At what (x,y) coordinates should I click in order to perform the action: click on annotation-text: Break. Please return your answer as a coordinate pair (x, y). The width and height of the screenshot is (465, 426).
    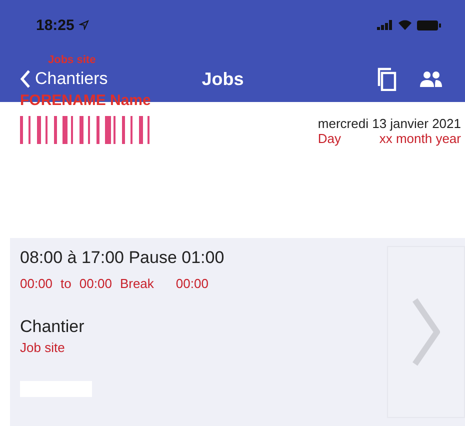
    Looking at the image, I should click on (137, 283).